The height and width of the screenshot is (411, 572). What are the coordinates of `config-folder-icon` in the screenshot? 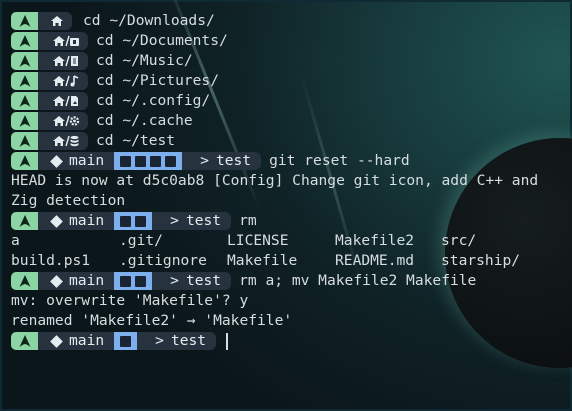 It's located at (63, 101).